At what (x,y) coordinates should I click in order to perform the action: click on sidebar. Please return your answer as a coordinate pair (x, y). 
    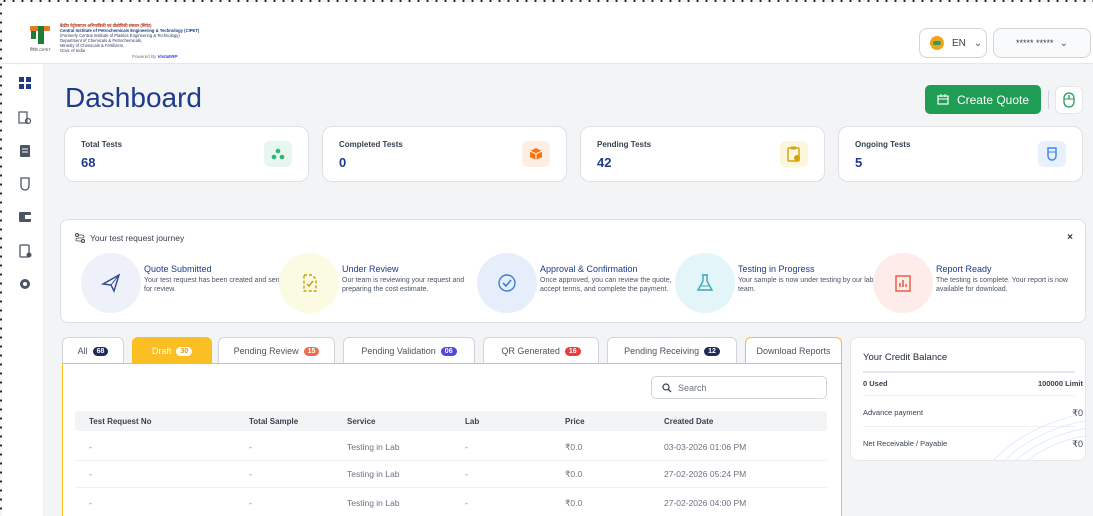
    Looking at the image, I should click on (23, 290).